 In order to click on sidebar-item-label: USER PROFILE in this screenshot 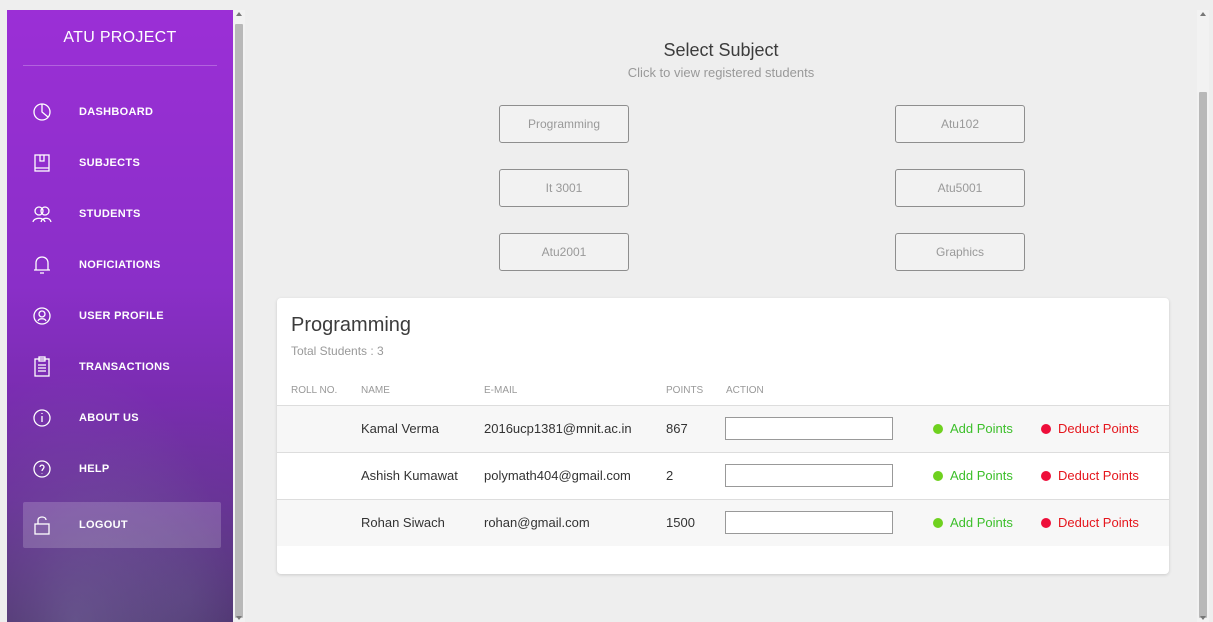, I will do `click(121, 315)`.